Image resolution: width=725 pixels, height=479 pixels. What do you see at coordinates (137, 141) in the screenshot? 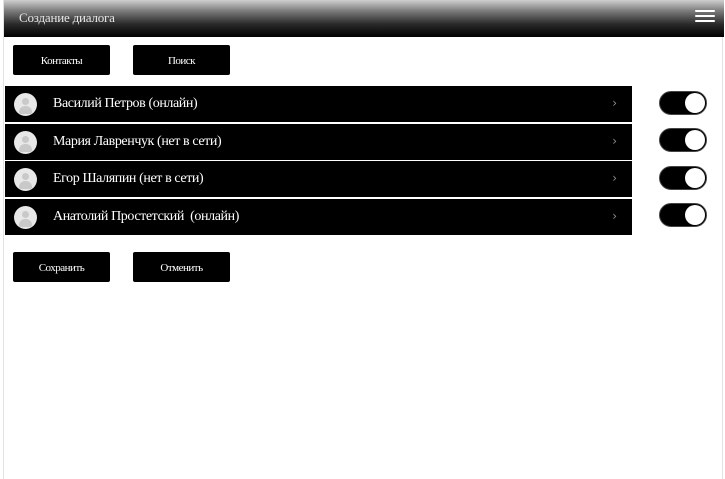
I see `contact-name: Мария Лавренчук (нет в сети)` at bounding box center [137, 141].